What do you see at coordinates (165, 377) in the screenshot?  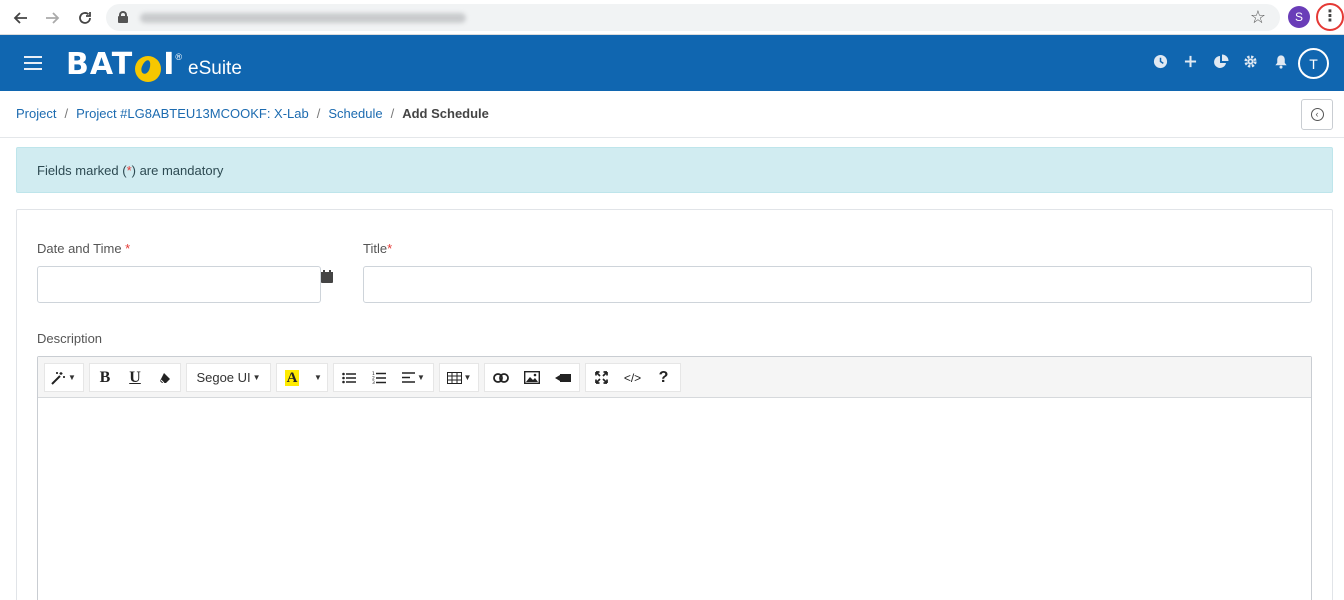 I see `eraser-icon` at bounding box center [165, 377].